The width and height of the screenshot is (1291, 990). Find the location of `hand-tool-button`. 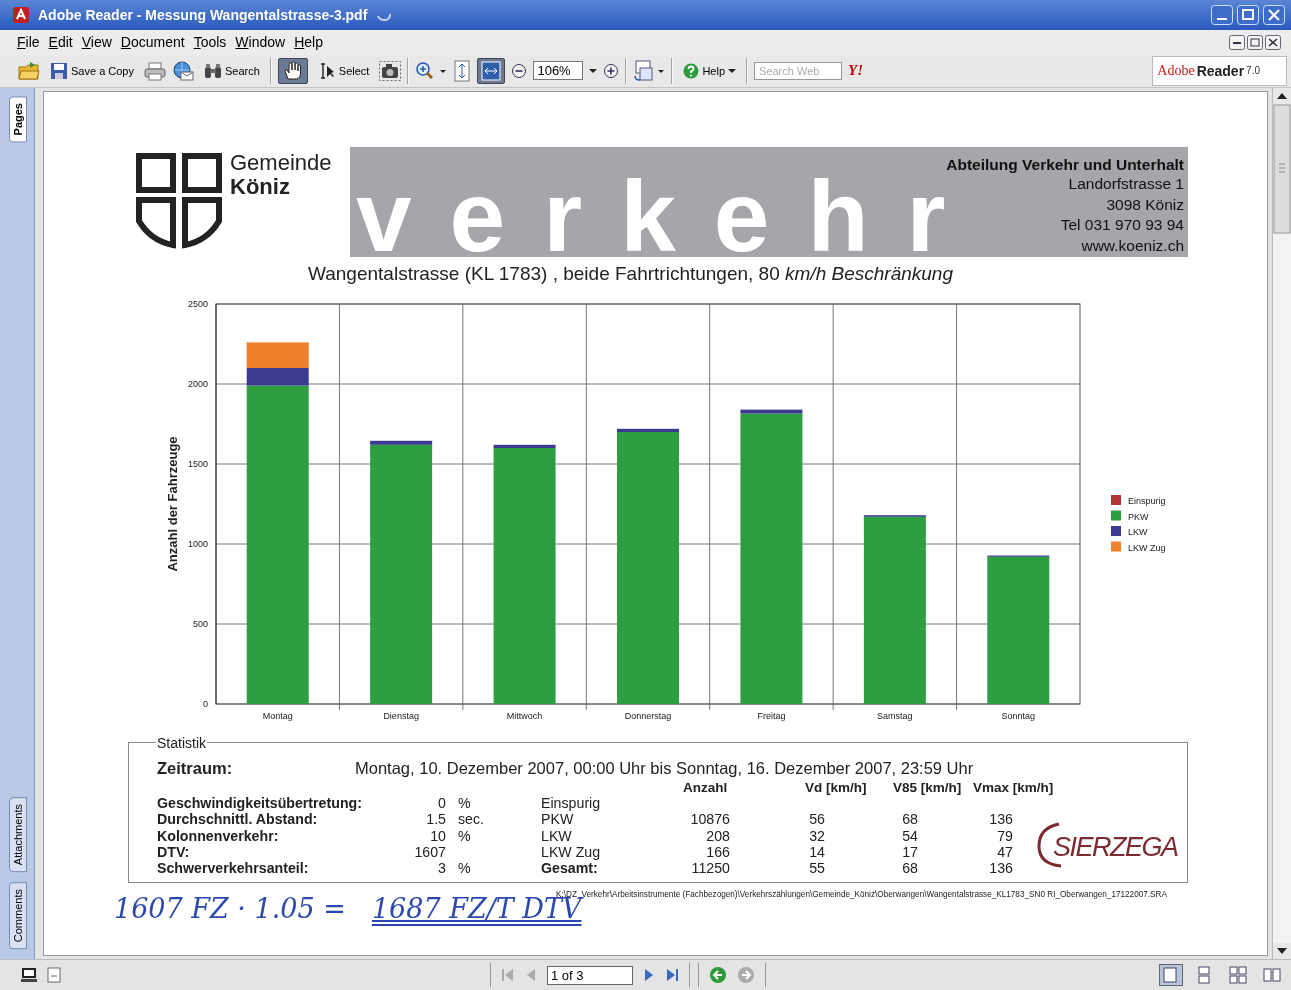

hand-tool-button is located at coordinates (292, 70).